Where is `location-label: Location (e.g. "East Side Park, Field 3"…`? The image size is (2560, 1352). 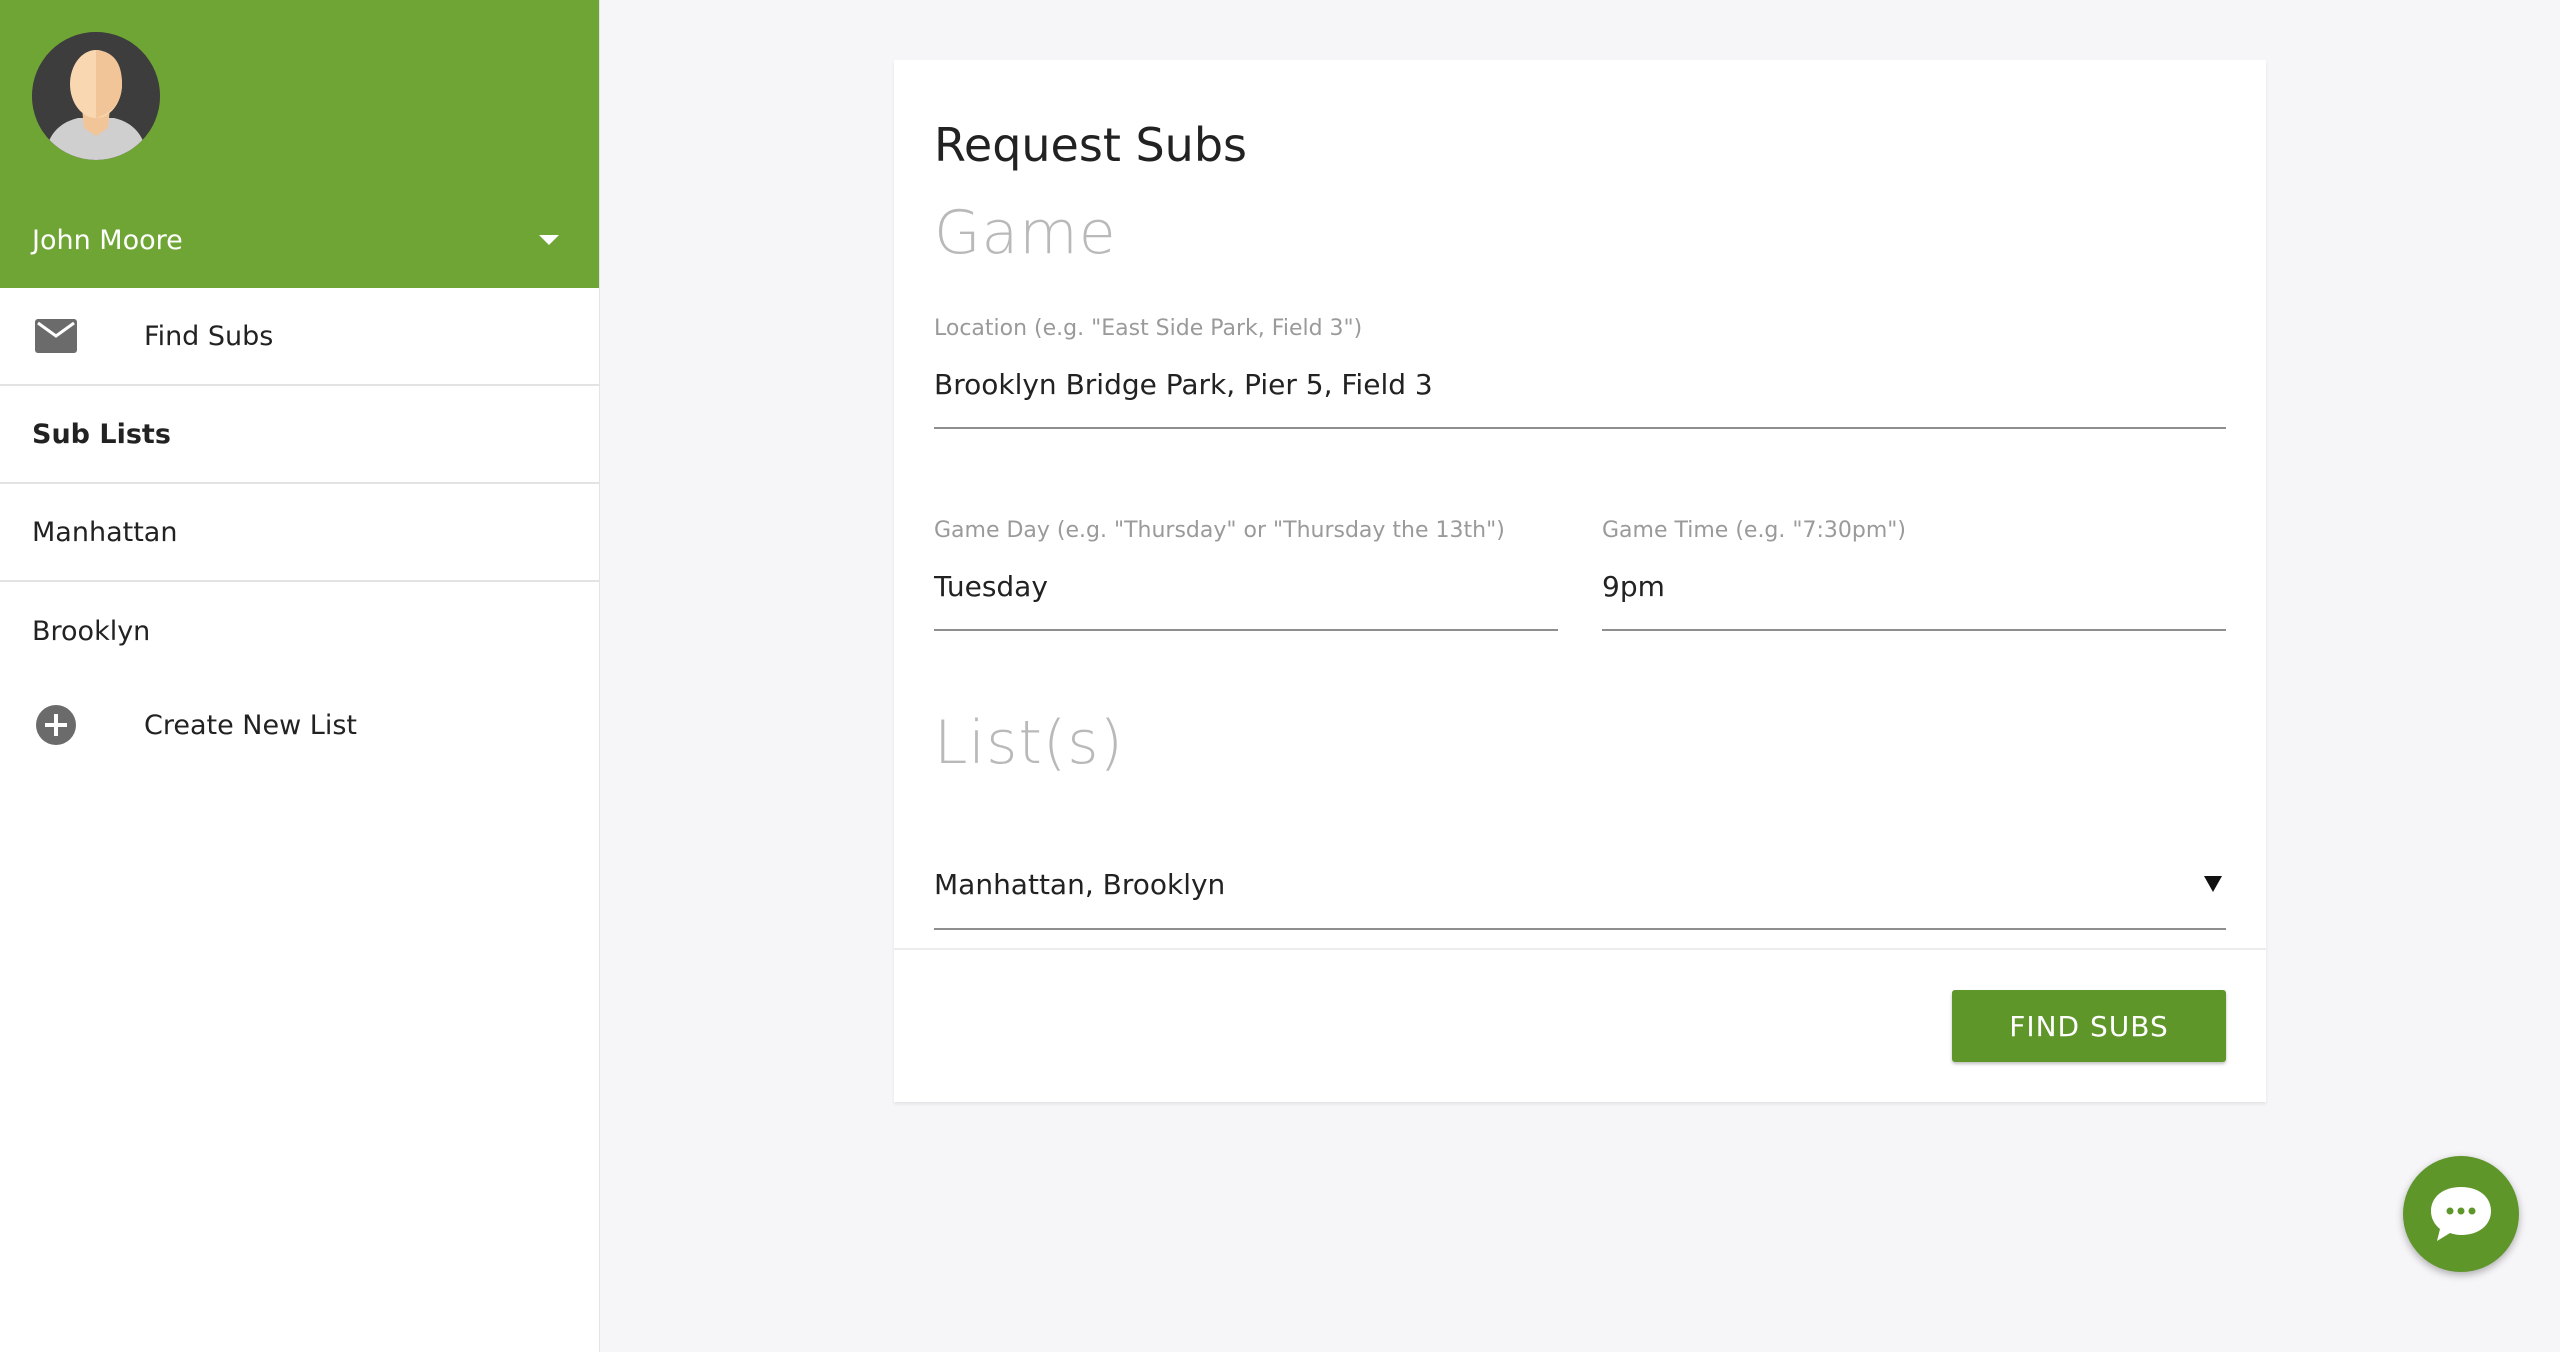 location-label: Location (e.g. "East Side Park, Field 3"… is located at coordinates (1148, 328).